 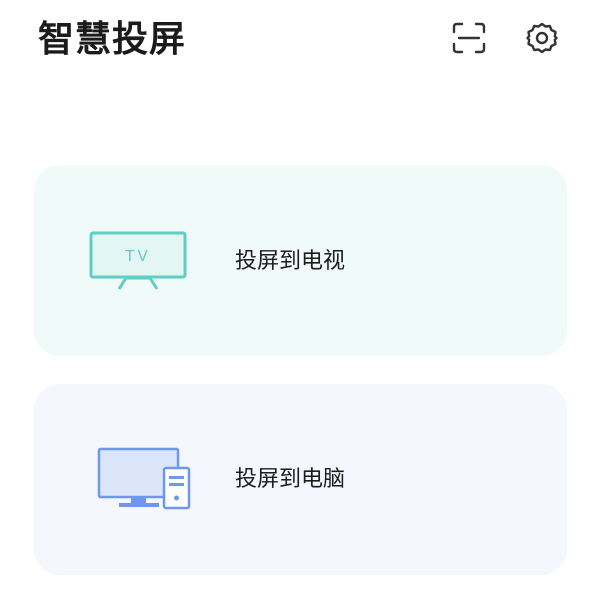 I want to click on scan-button, so click(x=469, y=38).